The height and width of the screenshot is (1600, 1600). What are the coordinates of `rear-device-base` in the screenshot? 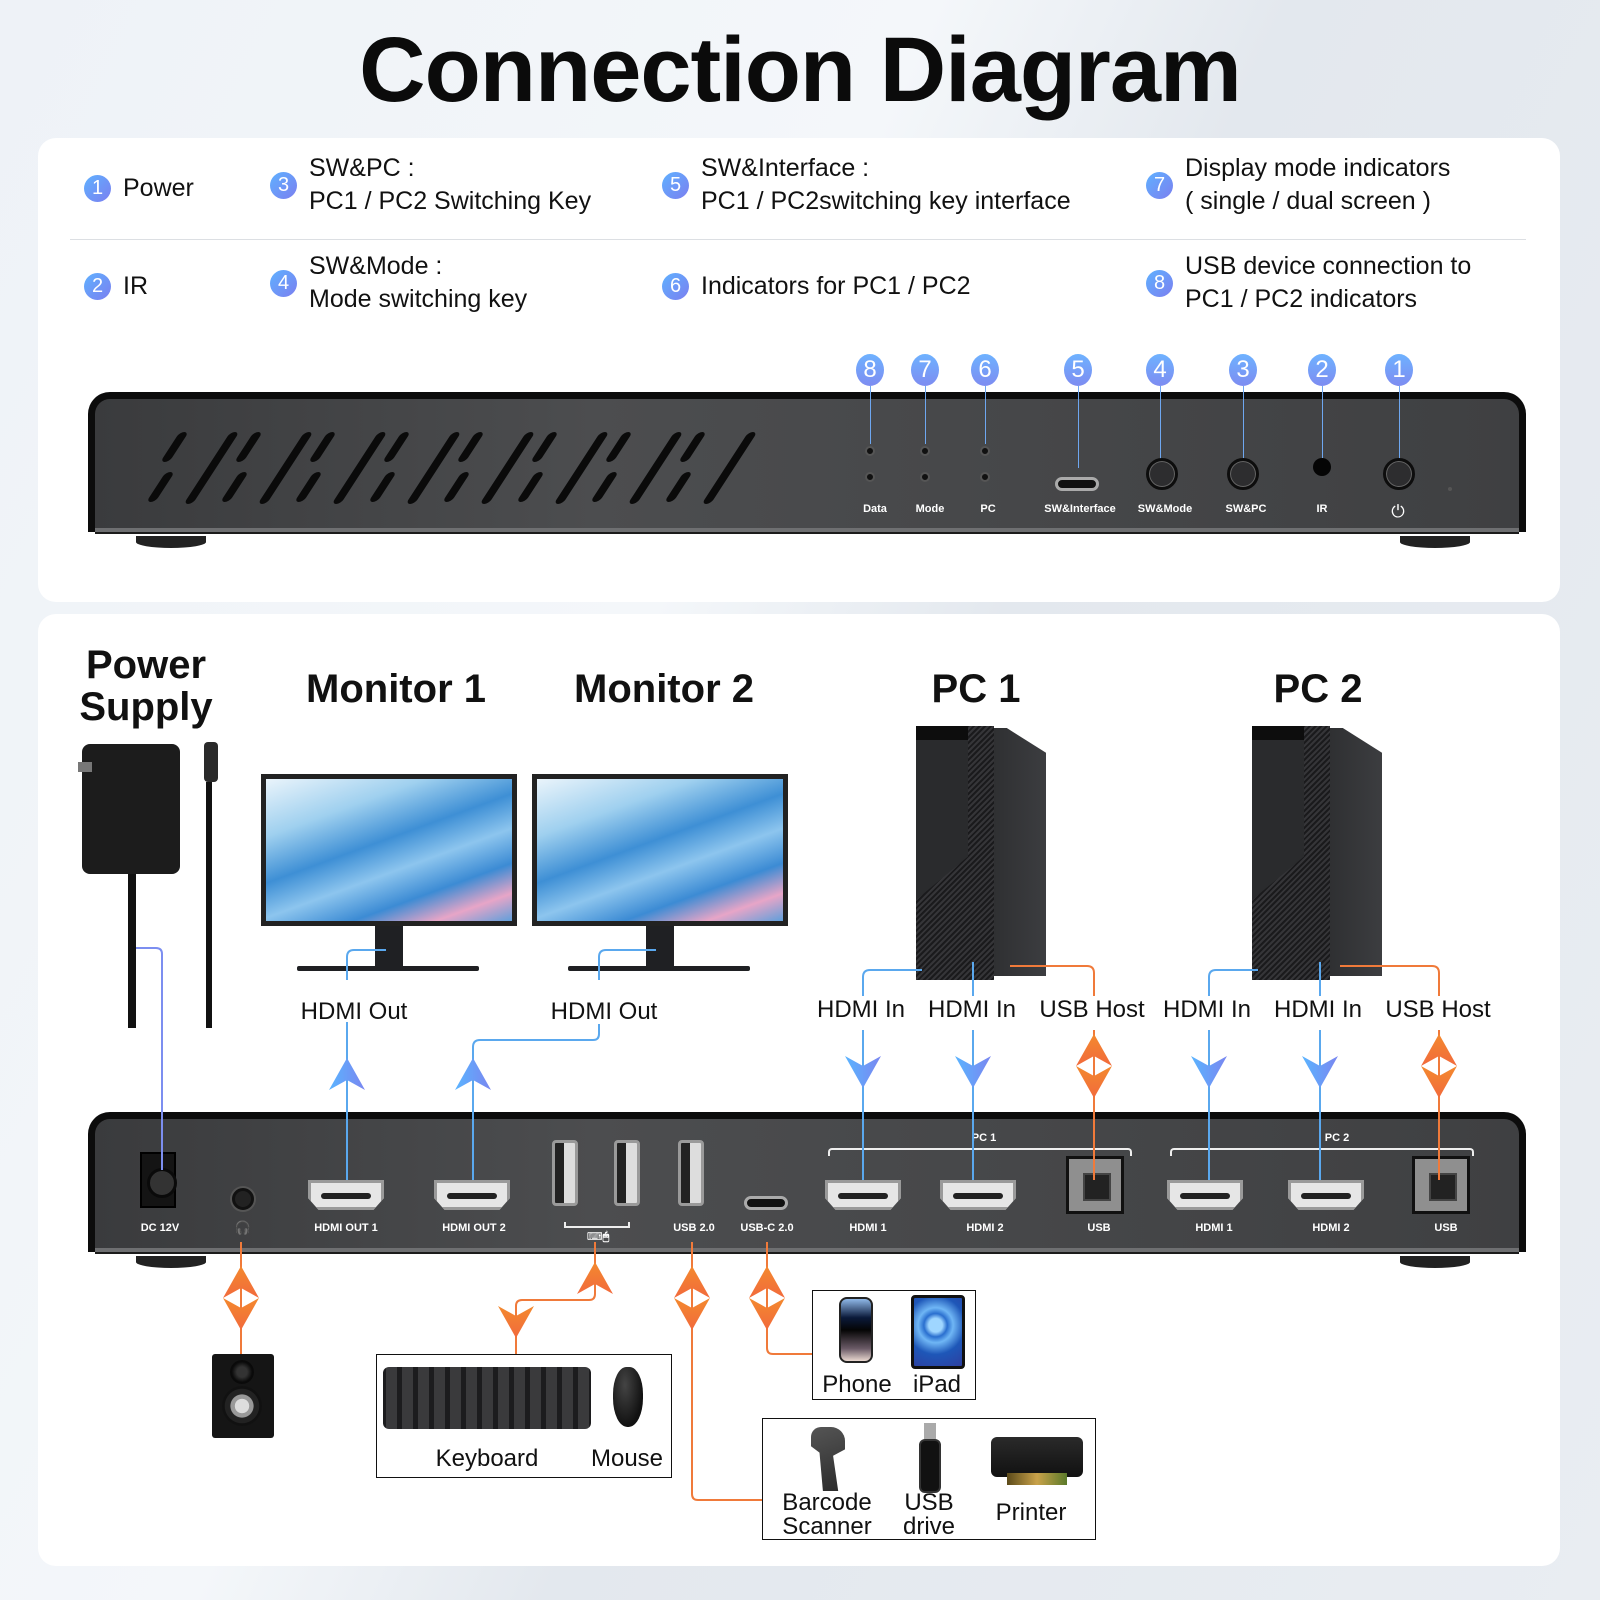 It's located at (807, 1251).